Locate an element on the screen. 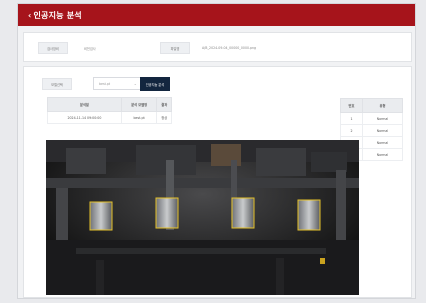 Image resolution: width=426 pixels, height=303 pixels. model-select-value: best.pt is located at coordinates (105, 83).